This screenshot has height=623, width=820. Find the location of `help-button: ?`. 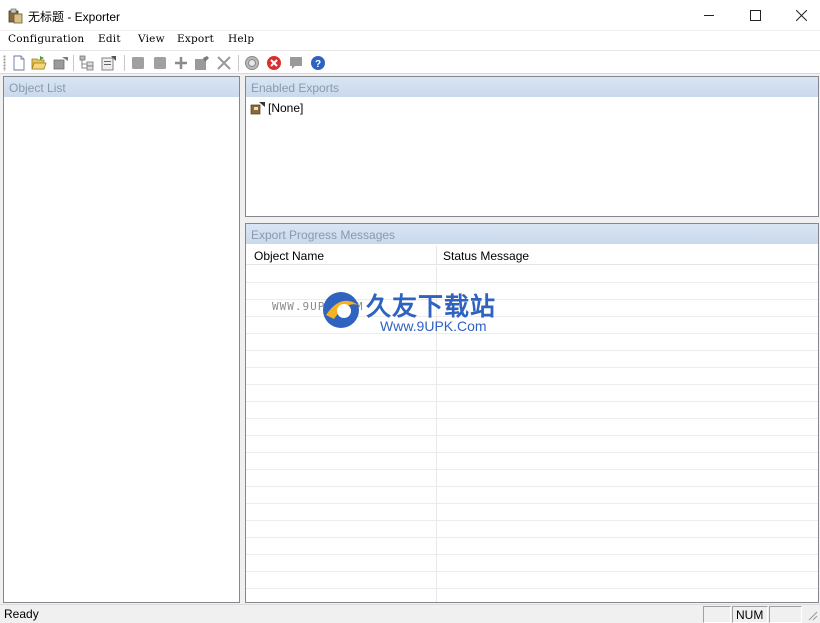

help-button: ? is located at coordinates (318, 63).